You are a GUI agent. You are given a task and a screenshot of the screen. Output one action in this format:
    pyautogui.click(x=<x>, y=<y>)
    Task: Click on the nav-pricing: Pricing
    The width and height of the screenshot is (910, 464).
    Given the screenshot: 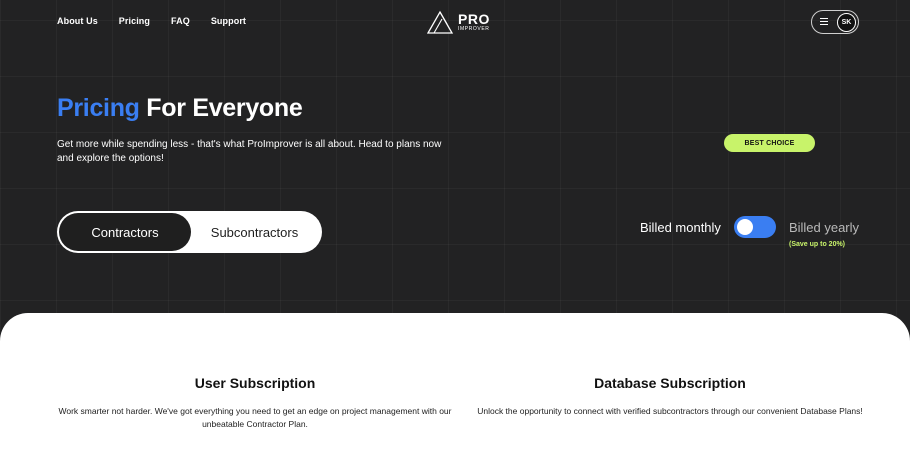 What is the action you would take?
    pyautogui.click(x=134, y=21)
    